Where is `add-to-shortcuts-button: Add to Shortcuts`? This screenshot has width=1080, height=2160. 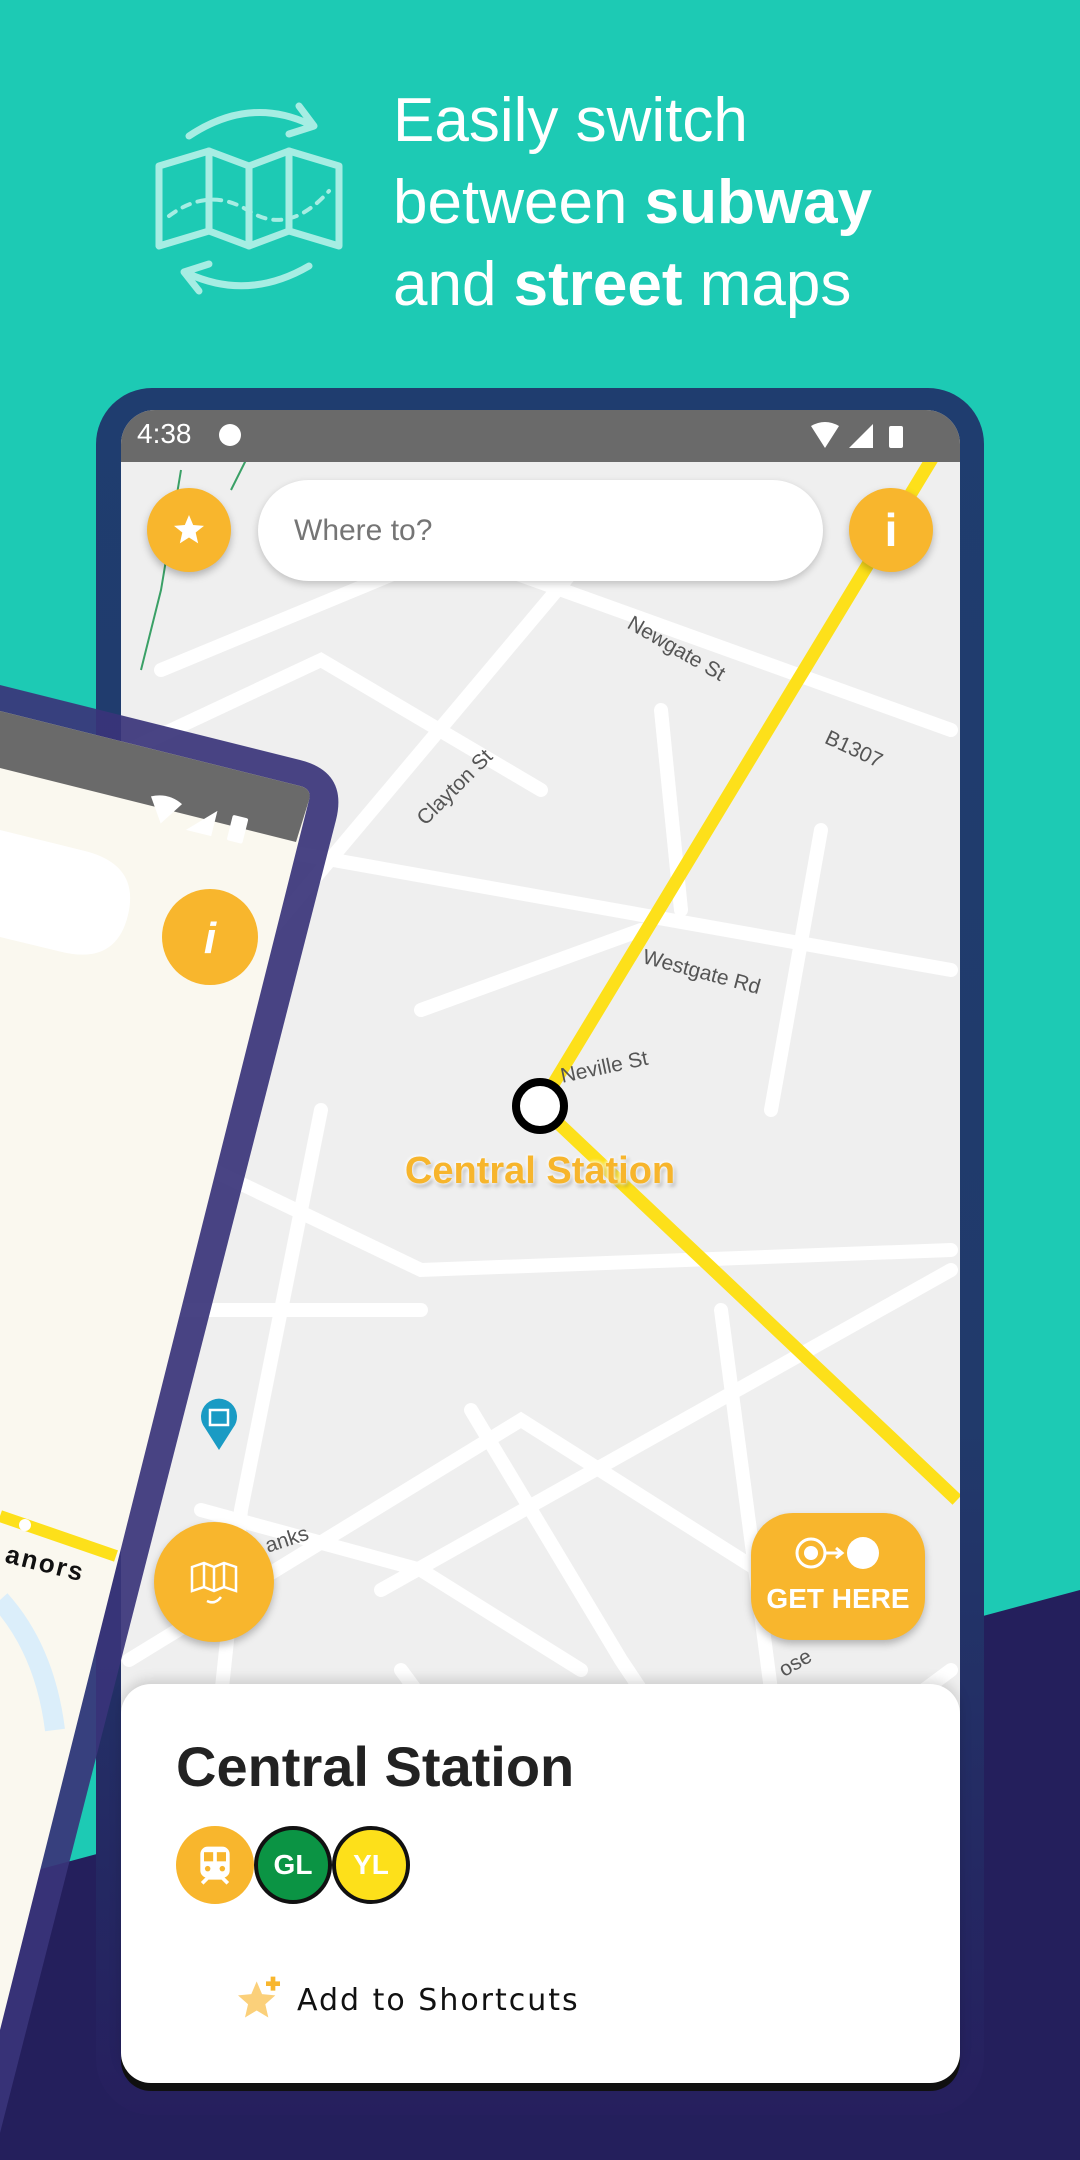
add-to-shortcuts-button: Add to Shortcuts is located at coordinates (405, 2000).